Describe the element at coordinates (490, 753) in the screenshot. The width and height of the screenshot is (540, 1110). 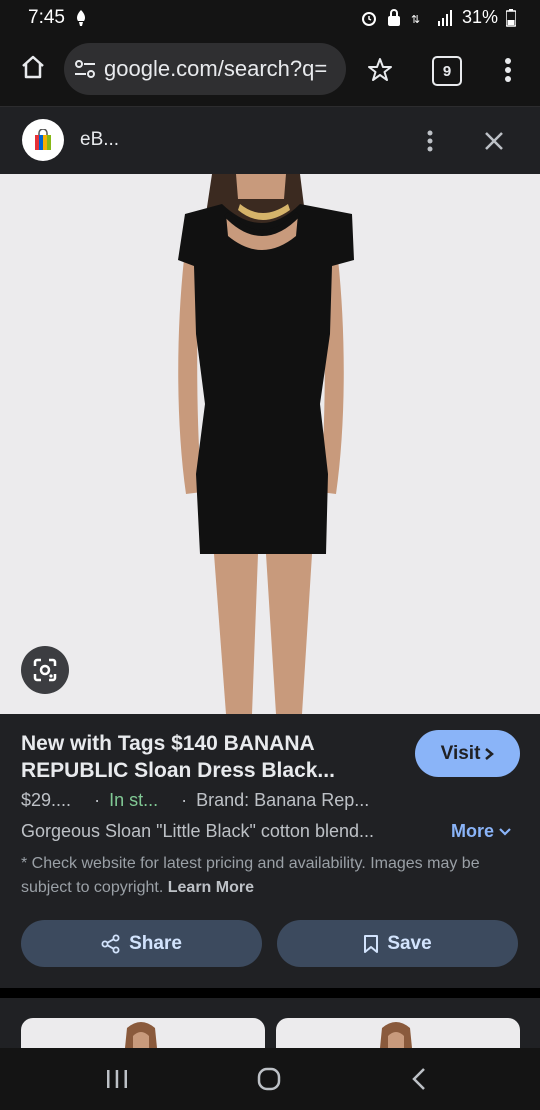
I see `chevron-right-icon` at that location.